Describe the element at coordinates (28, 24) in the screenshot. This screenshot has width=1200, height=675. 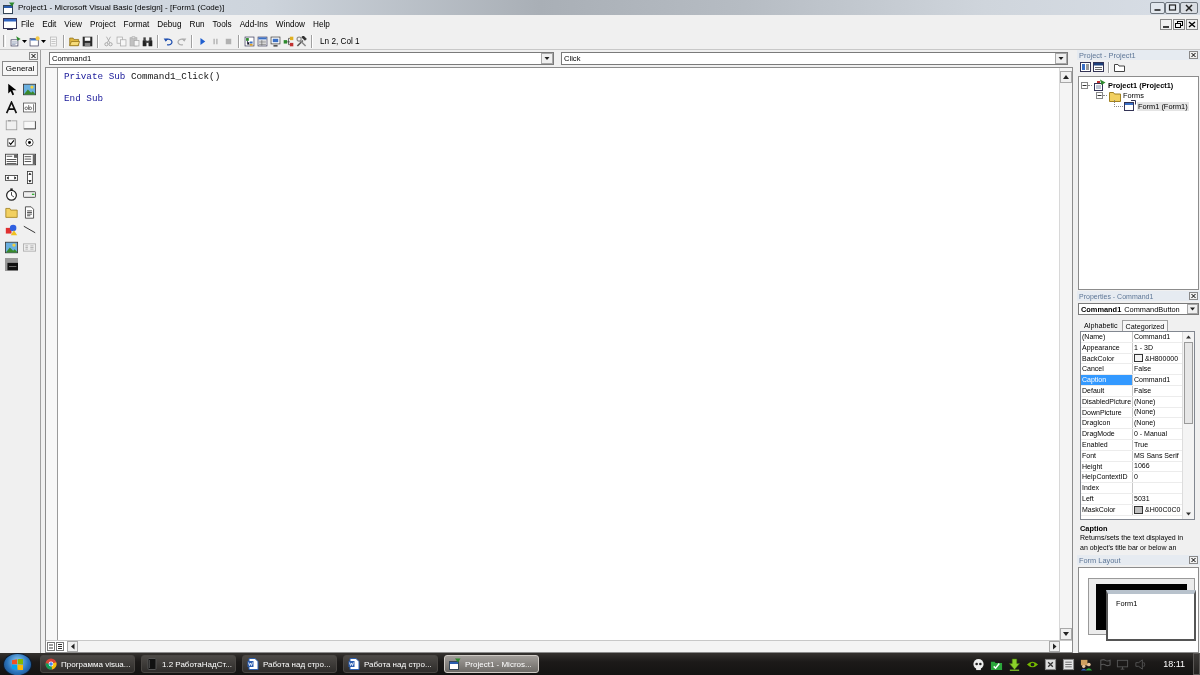
I see `menu-item: File` at that location.